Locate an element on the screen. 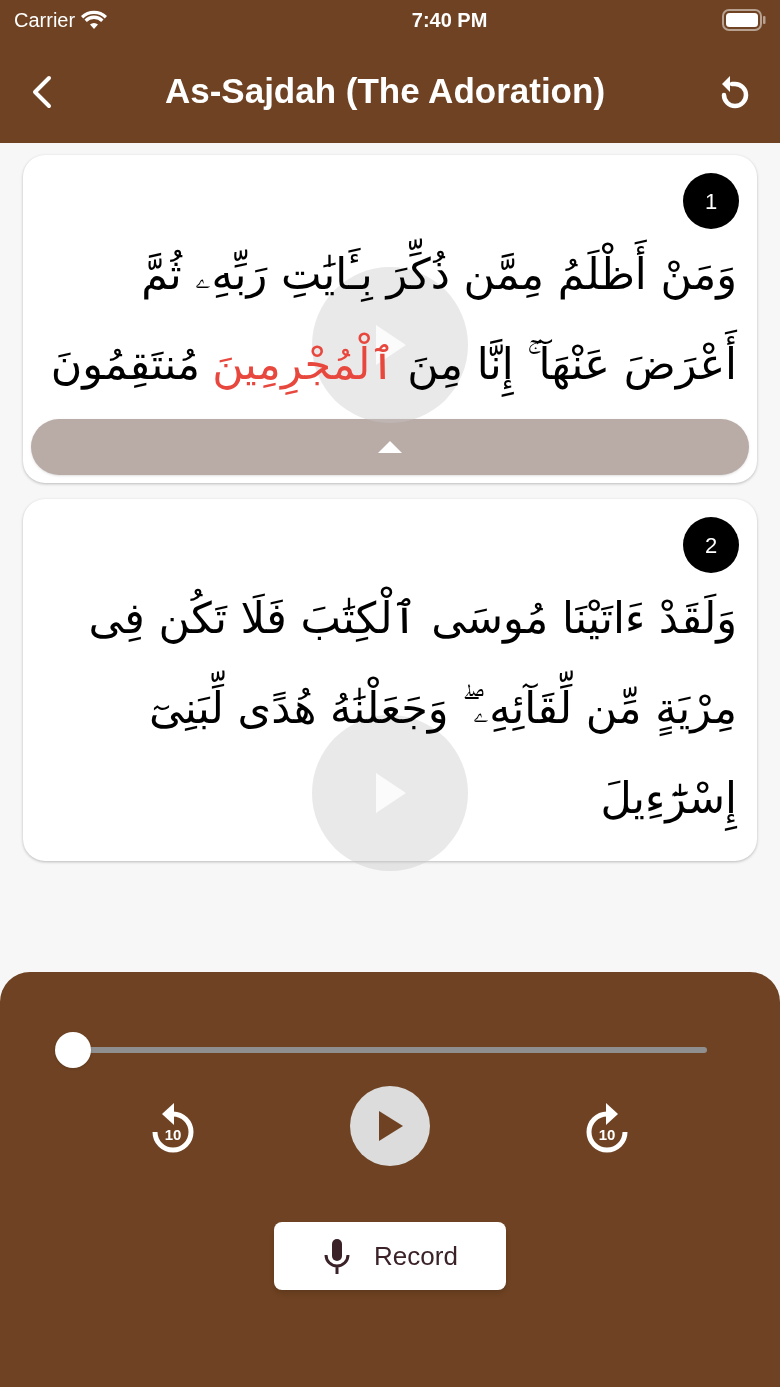  verse-text: وَلَقَدْ ءَاتَيْنَا مُوسَى ٱلْكِتَٰبَ فَلَا تَكُن فِى is located at coordinates (412, 618).